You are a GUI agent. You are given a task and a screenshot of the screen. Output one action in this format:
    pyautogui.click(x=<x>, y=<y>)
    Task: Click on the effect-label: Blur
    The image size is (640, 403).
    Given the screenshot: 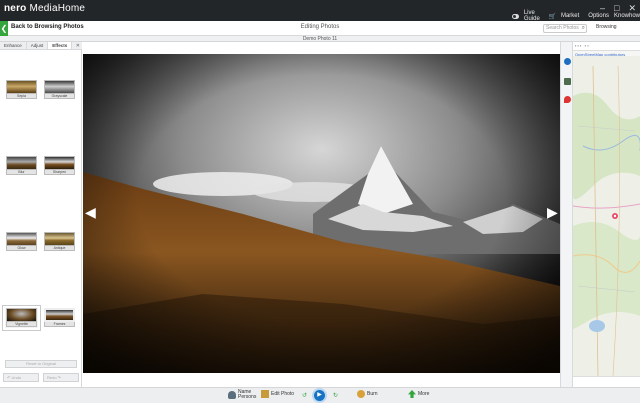 What is the action you would take?
    pyautogui.click(x=21, y=172)
    